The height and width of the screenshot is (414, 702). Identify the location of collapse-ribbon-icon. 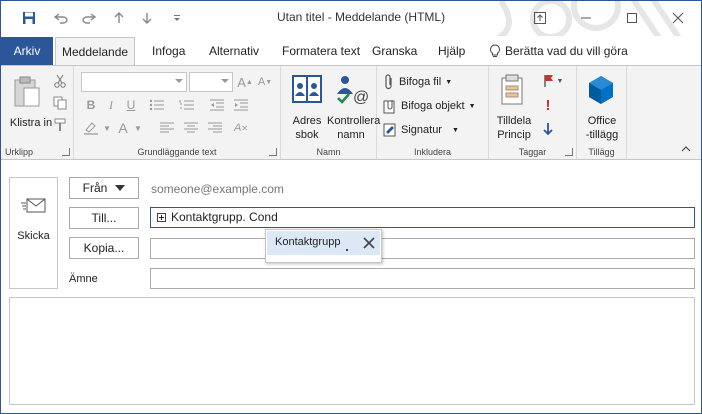
(686, 149).